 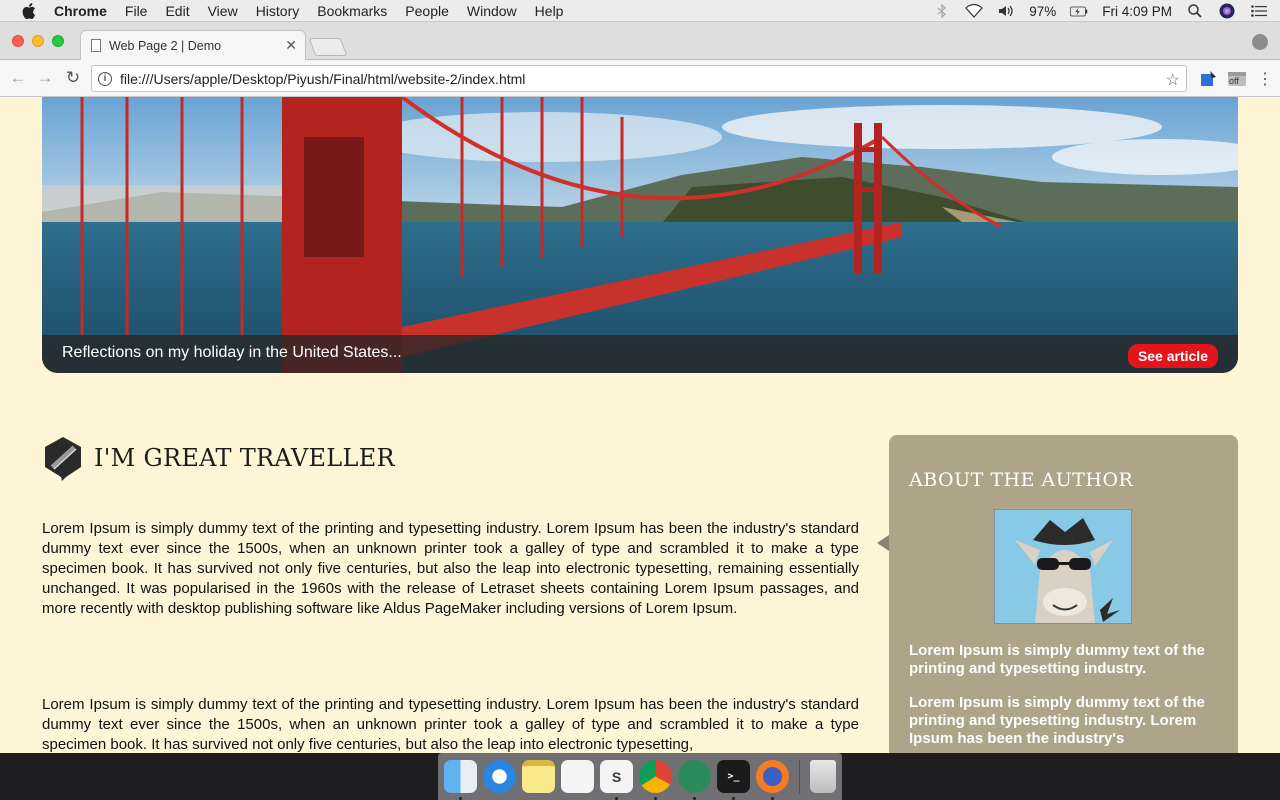 I want to click on siri-icon, so click(x=1227, y=11).